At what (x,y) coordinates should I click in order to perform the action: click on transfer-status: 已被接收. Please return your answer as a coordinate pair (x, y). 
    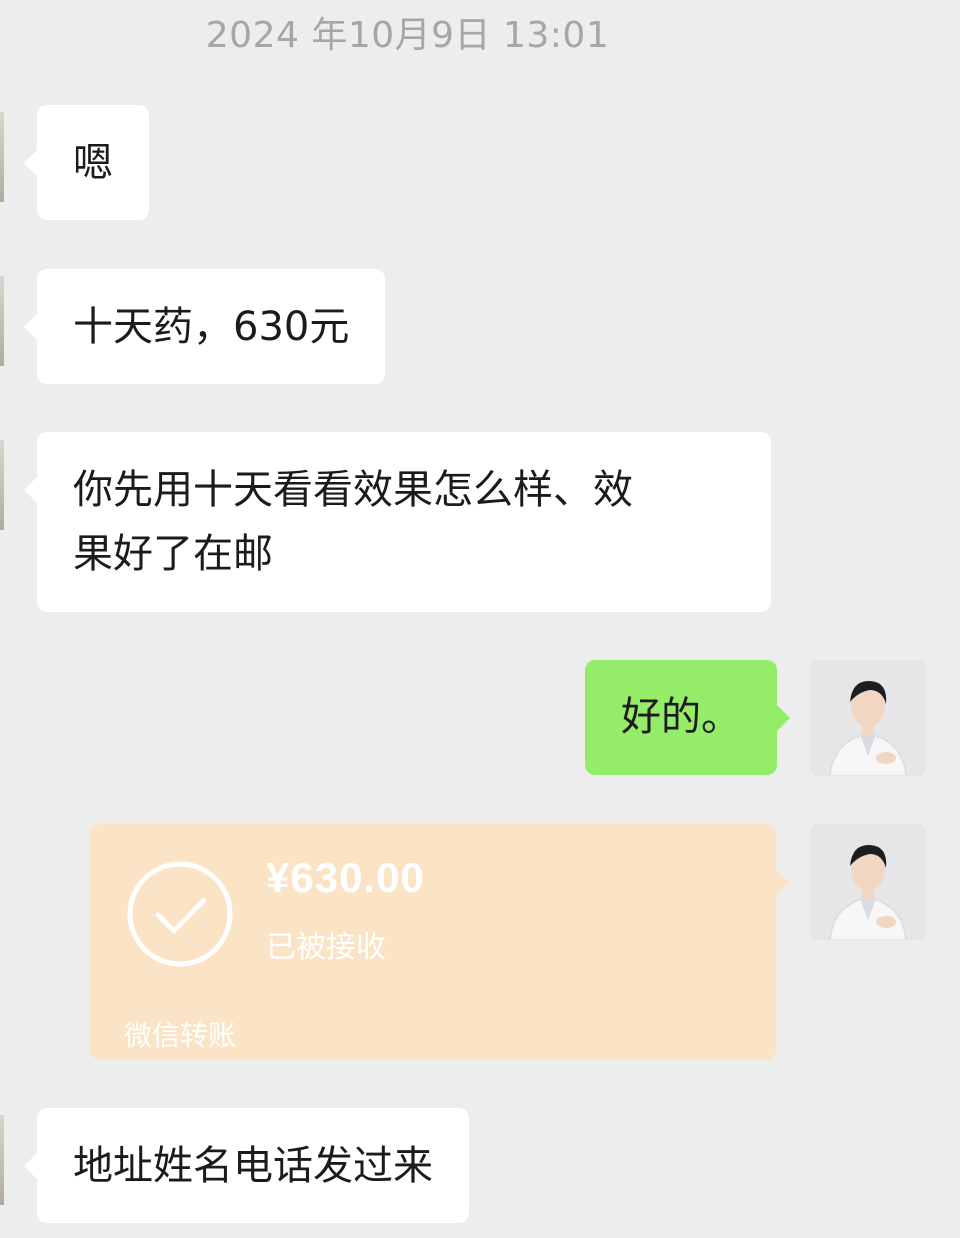
    Looking at the image, I should click on (326, 947).